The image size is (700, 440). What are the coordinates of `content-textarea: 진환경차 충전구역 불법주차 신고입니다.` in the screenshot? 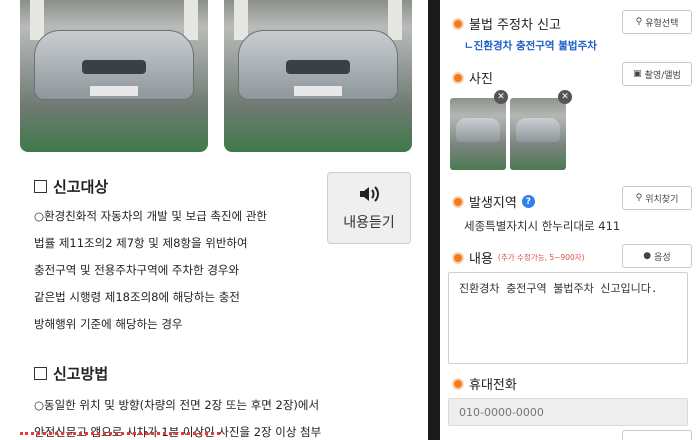 It's located at (568, 318).